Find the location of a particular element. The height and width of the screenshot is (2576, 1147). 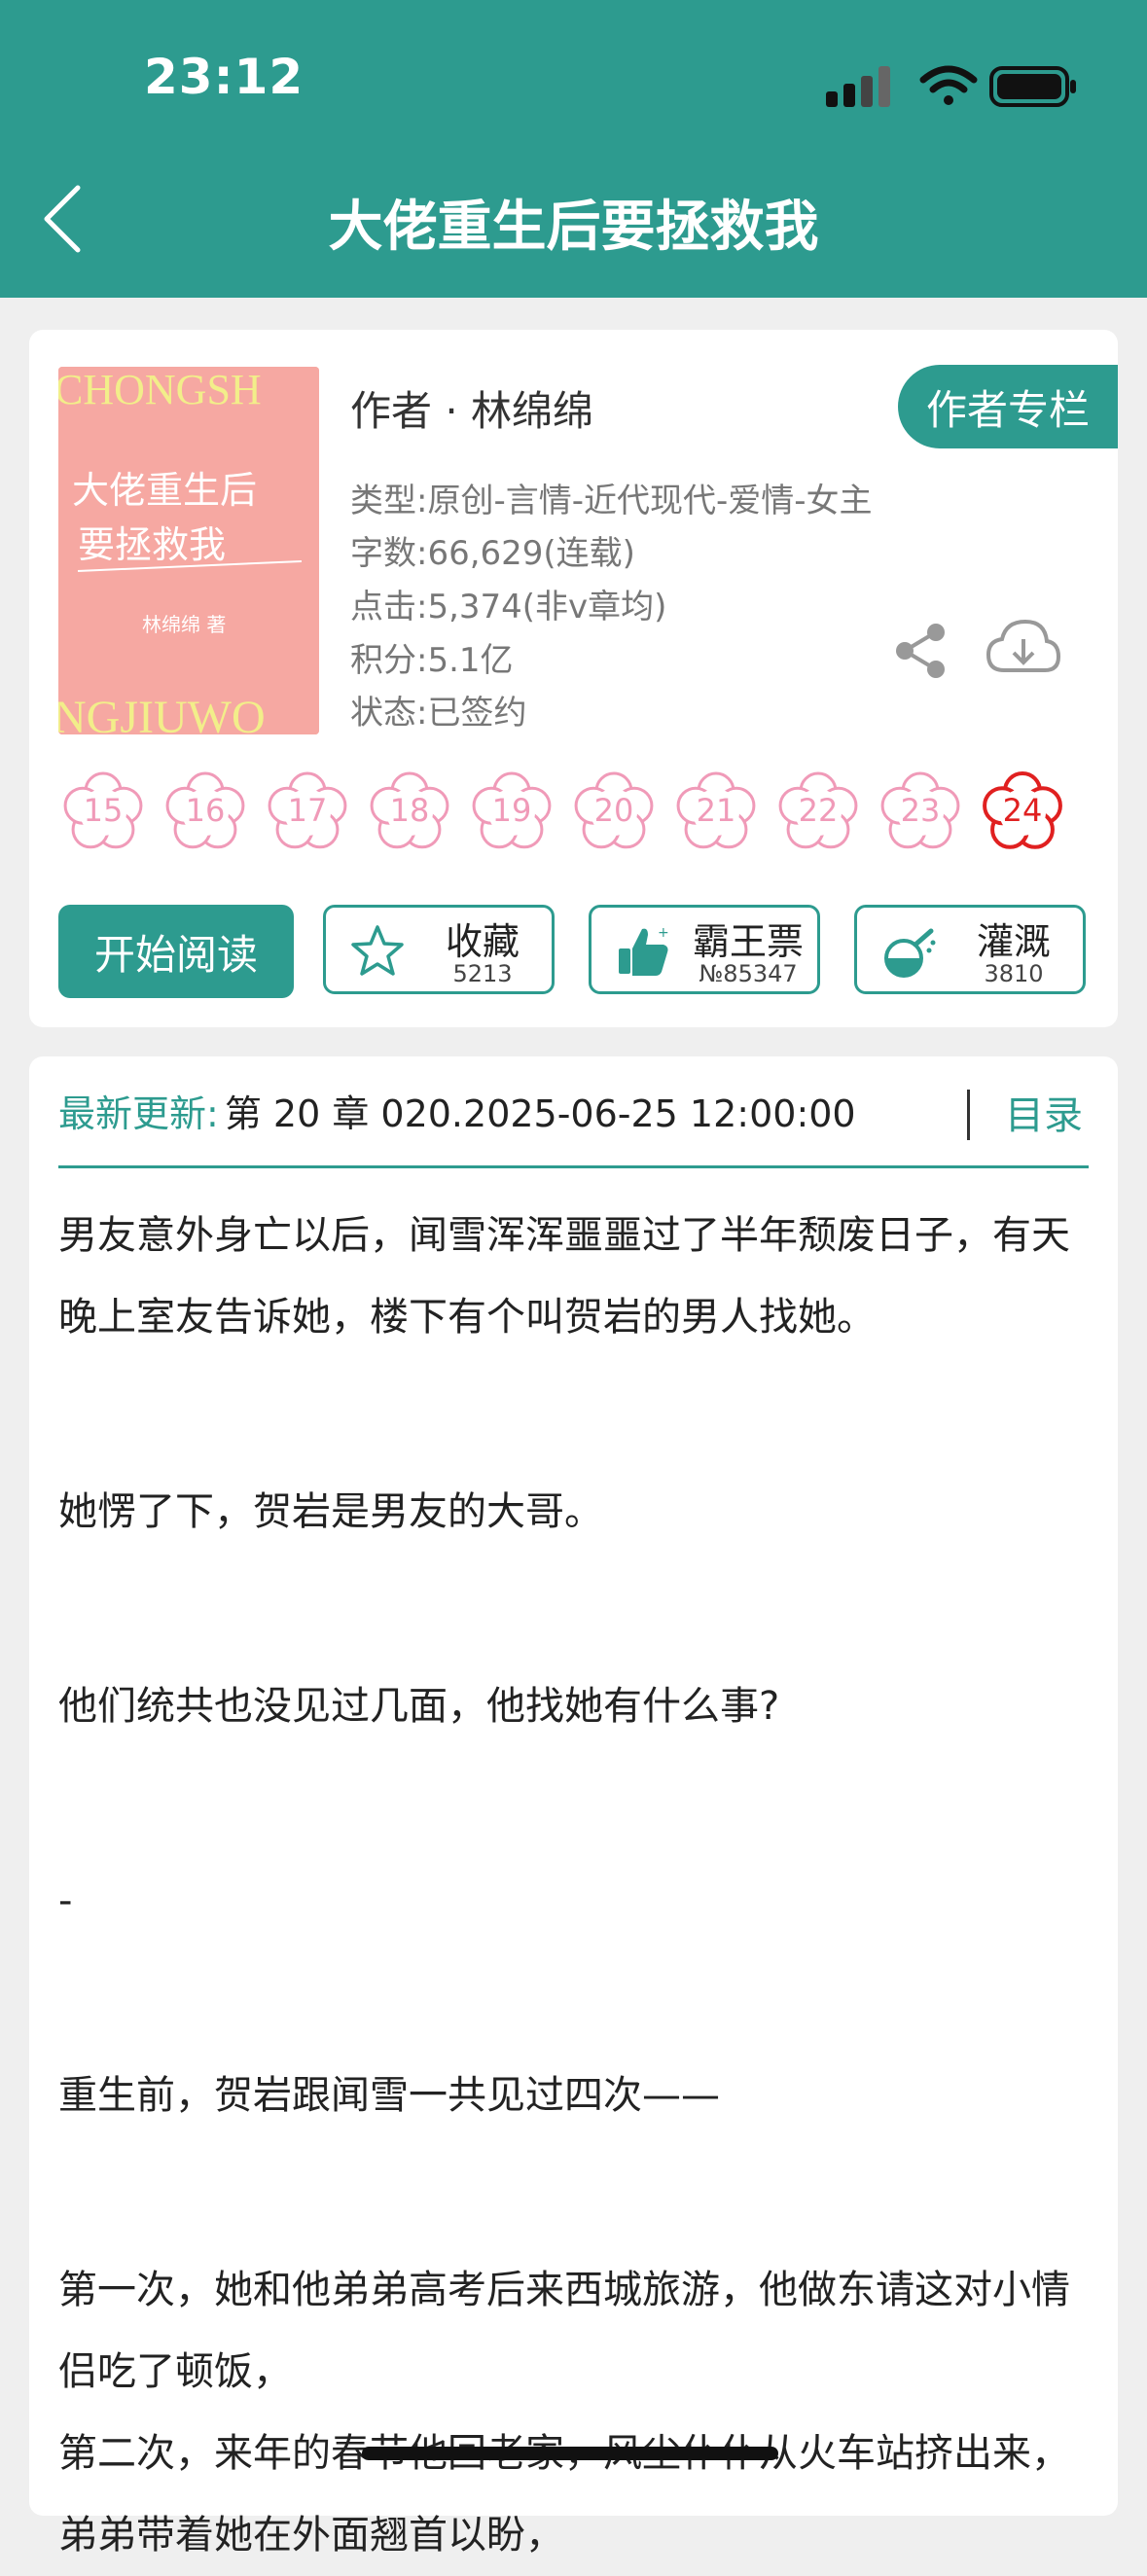

chapter-number: 15 is located at coordinates (103, 810).